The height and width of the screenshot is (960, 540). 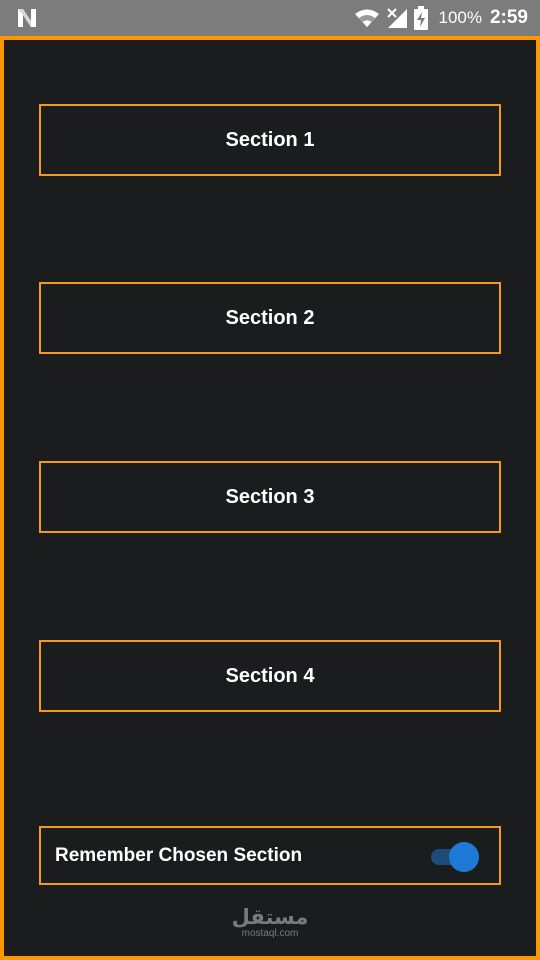 I want to click on battery-charging-icon, so click(x=421, y=18).